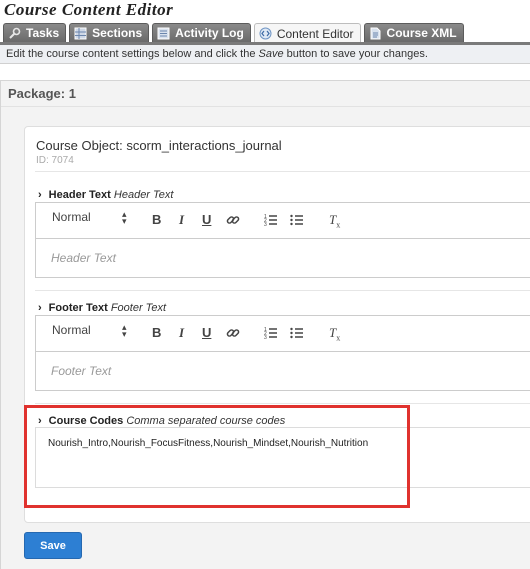 This screenshot has height=569, width=530. Describe the element at coordinates (78, 308) in the screenshot. I see `section-label: Footer Text` at that location.